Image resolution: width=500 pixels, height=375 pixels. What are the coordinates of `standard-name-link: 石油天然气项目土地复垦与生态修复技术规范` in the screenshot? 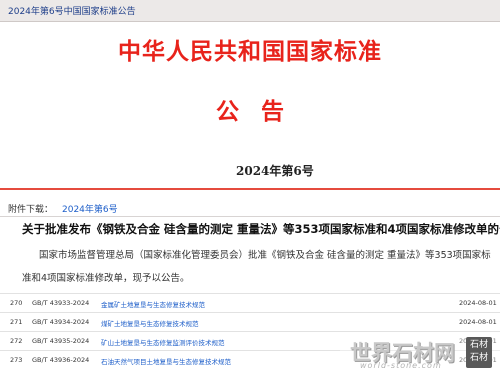 It's located at (166, 361).